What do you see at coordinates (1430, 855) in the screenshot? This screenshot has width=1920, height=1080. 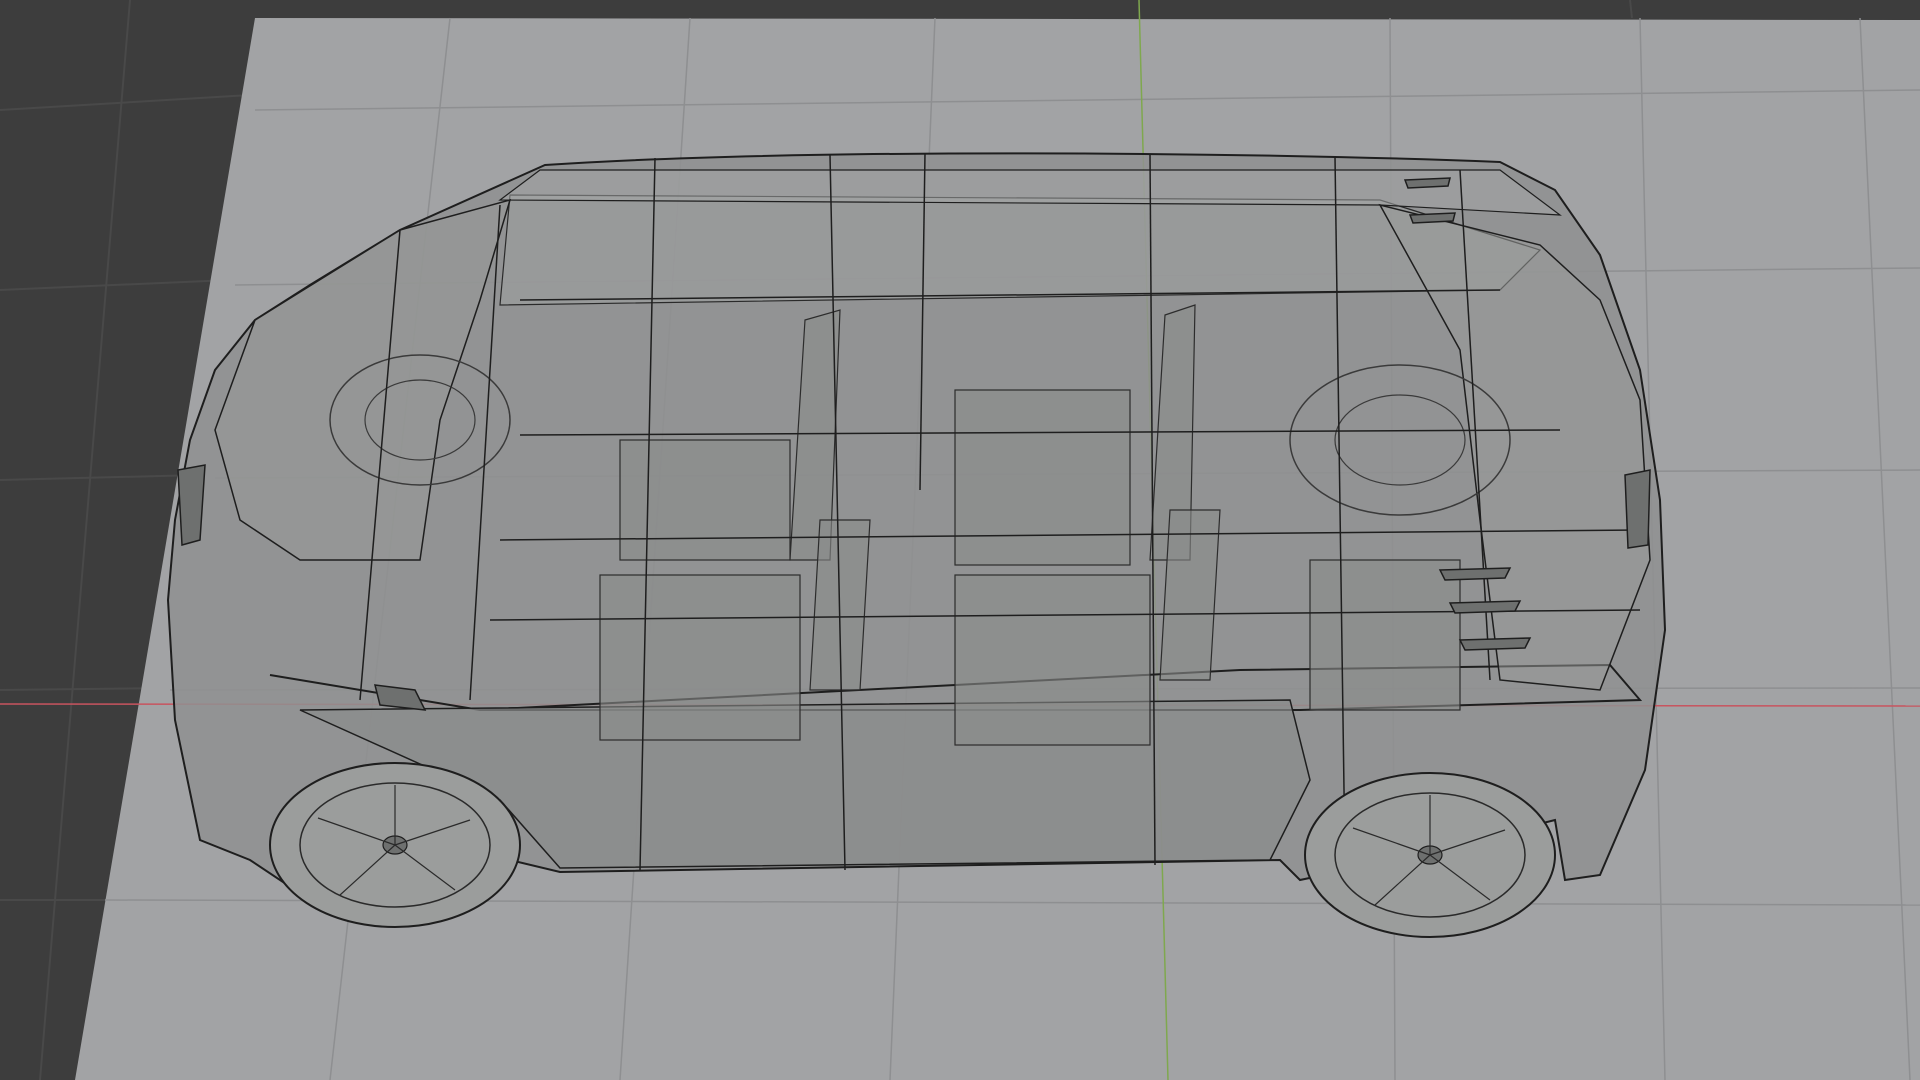 I see `rear-wheel-icon` at bounding box center [1430, 855].